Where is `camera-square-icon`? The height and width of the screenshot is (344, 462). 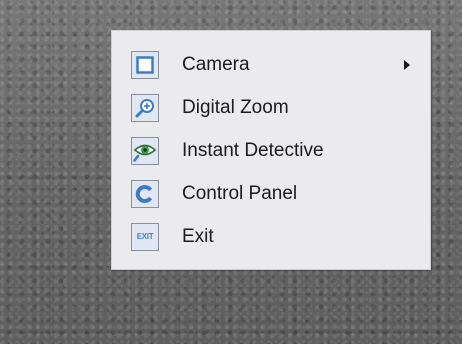 camera-square-icon is located at coordinates (145, 64).